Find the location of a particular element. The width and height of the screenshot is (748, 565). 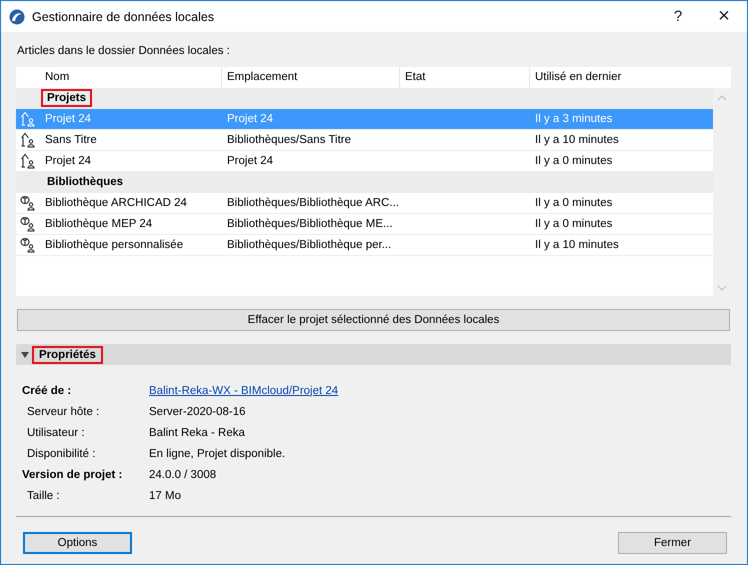

window-title: Gestionnaire de données locales is located at coordinates (124, 17).